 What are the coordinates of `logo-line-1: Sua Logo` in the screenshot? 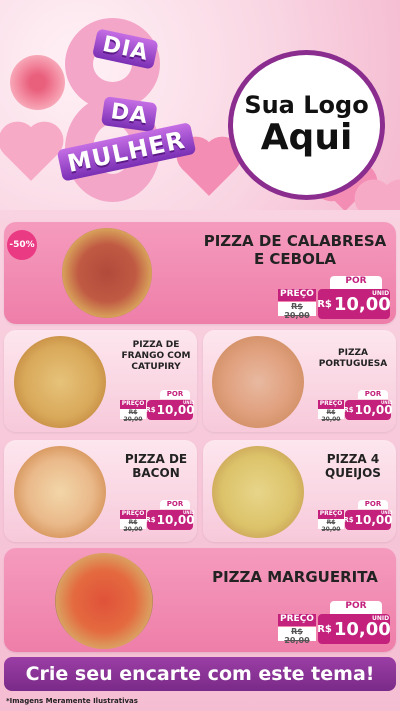 It's located at (306, 105).